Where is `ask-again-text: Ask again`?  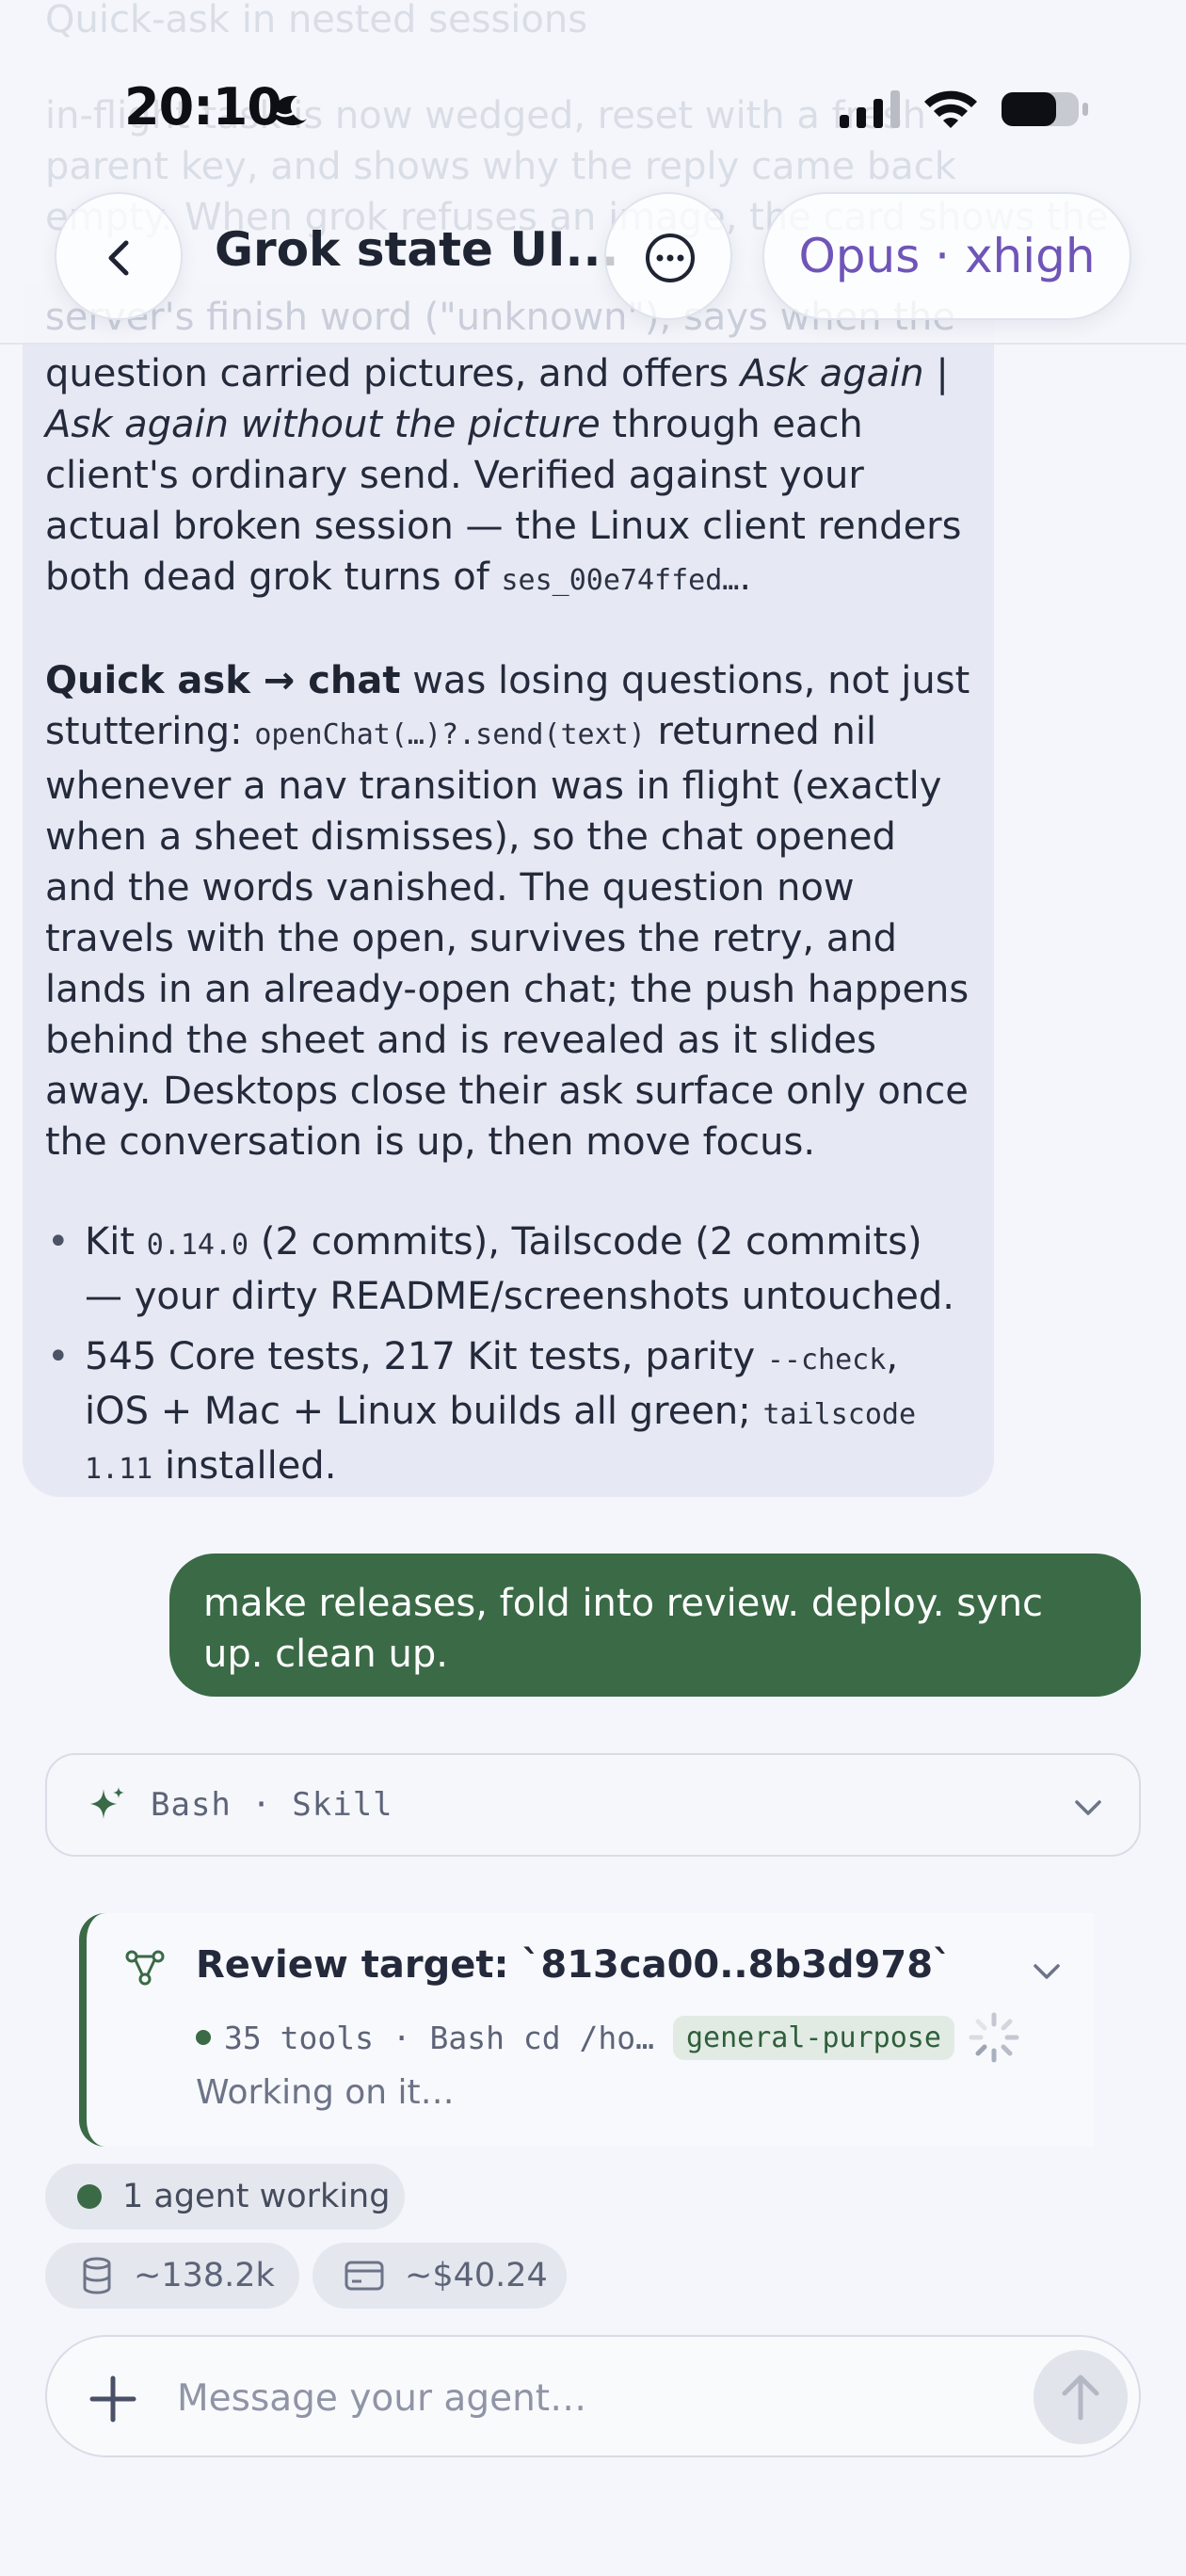 ask-again-text: Ask again is located at coordinates (832, 373).